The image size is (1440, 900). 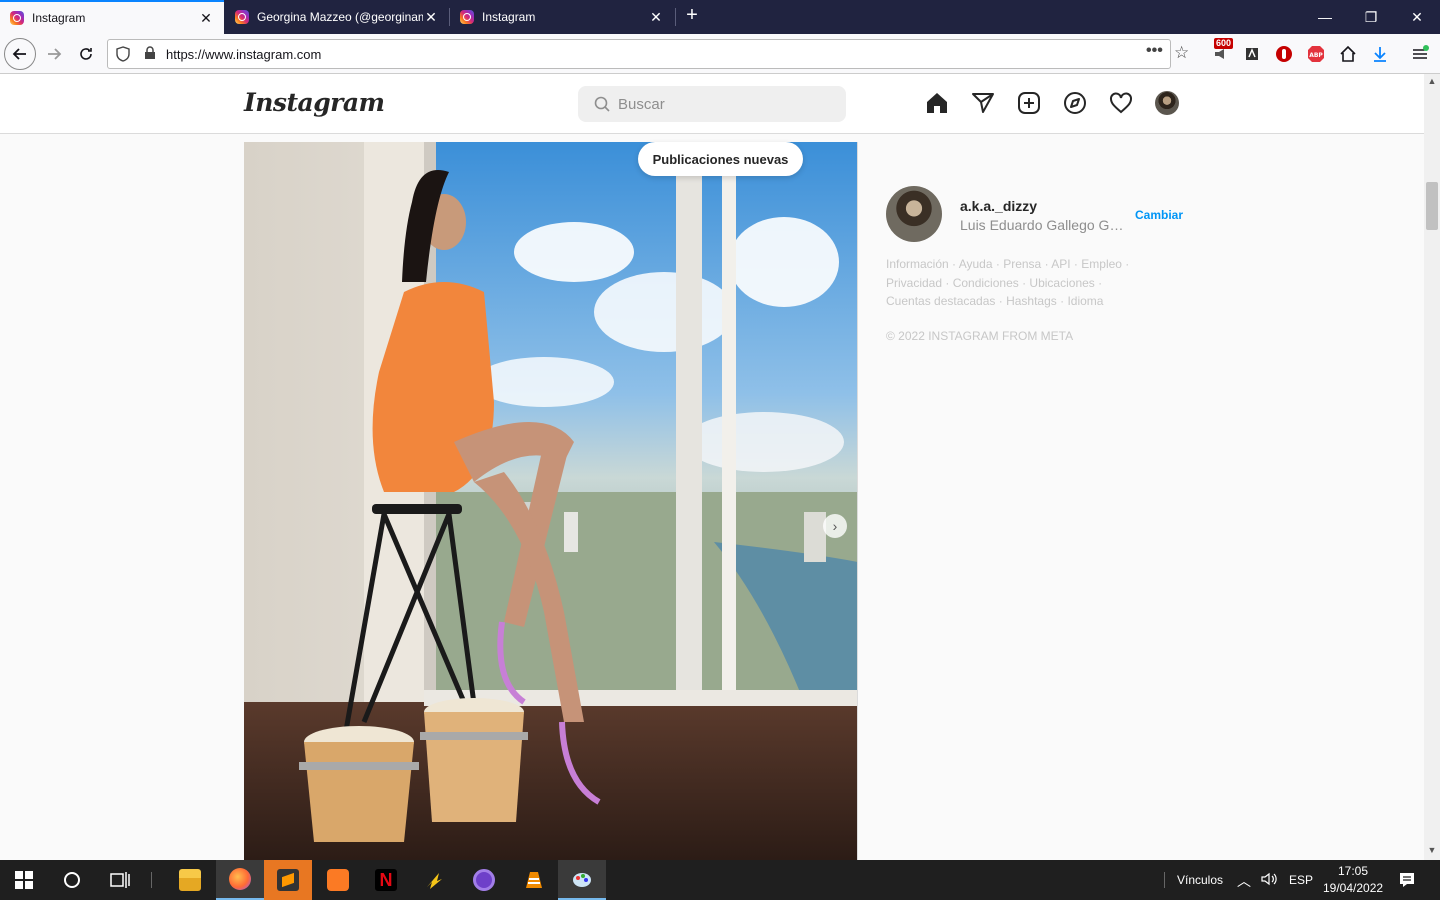 What do you see at coordinates (983, 103) in the screenshot?
I see `direct-messages-icon` at bounding box center [983, 103].